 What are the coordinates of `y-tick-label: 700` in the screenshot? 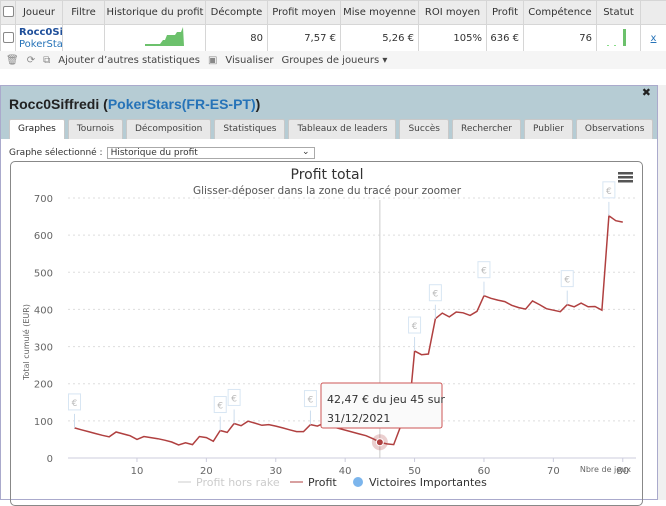 It's located at (43, 199).